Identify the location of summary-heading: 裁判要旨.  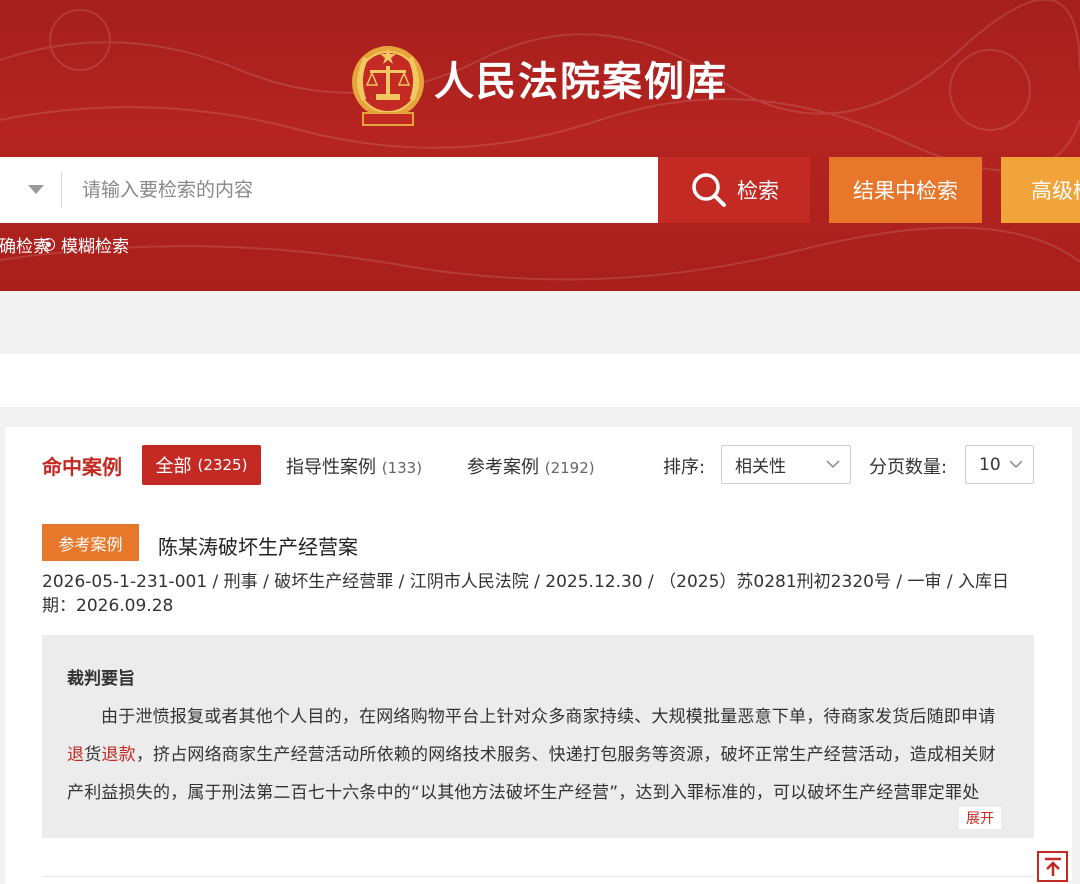
(101, 679).